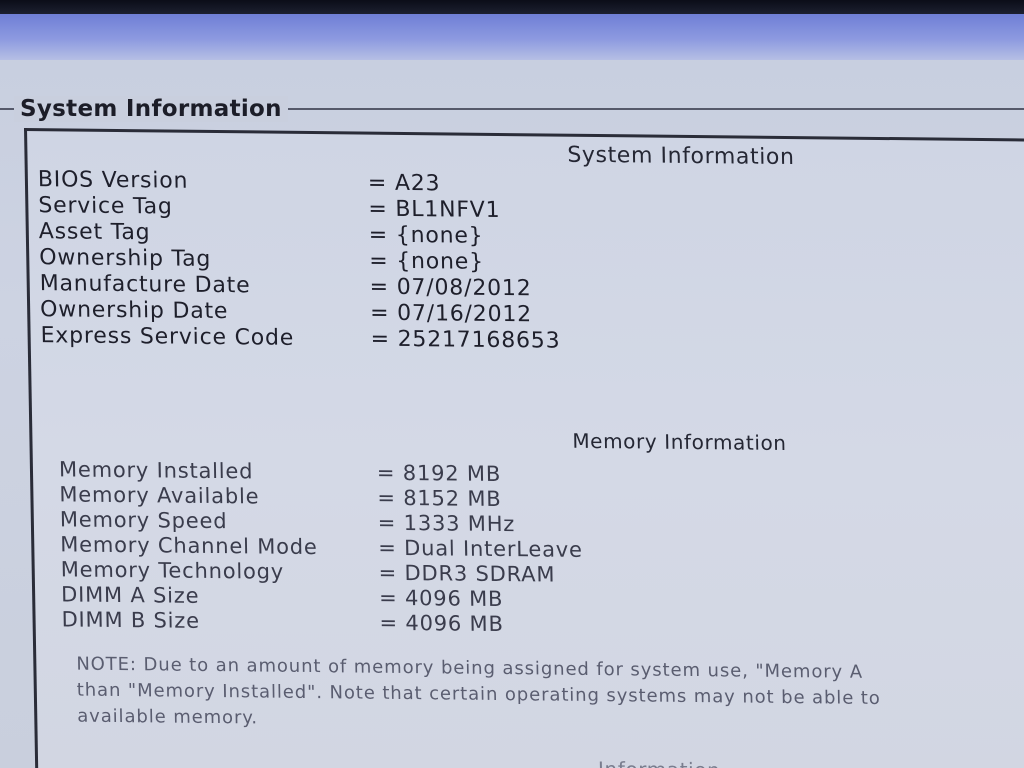 The width and height of the screenshot is (1024, 768). Describe the element at coordinates (159, 495) in the screenshot. I see `field-label: Memory Available` at that location.